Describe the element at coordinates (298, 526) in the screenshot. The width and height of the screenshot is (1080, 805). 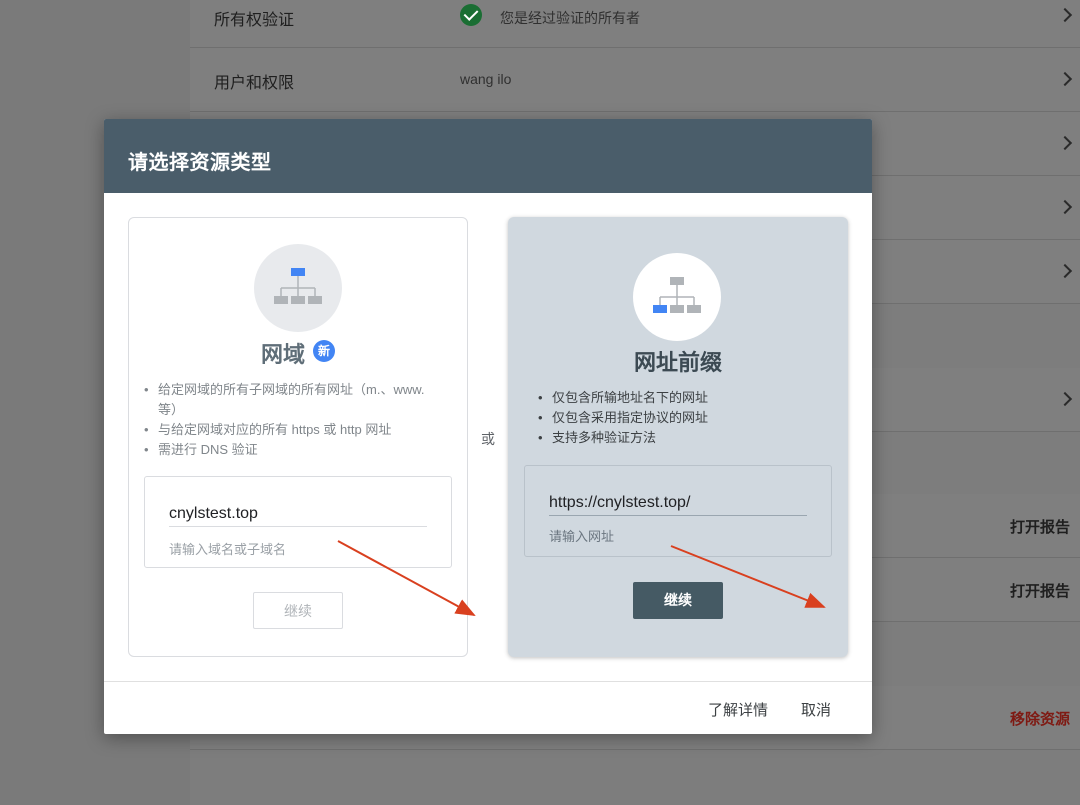
I see `domain-input-underline` at that location.